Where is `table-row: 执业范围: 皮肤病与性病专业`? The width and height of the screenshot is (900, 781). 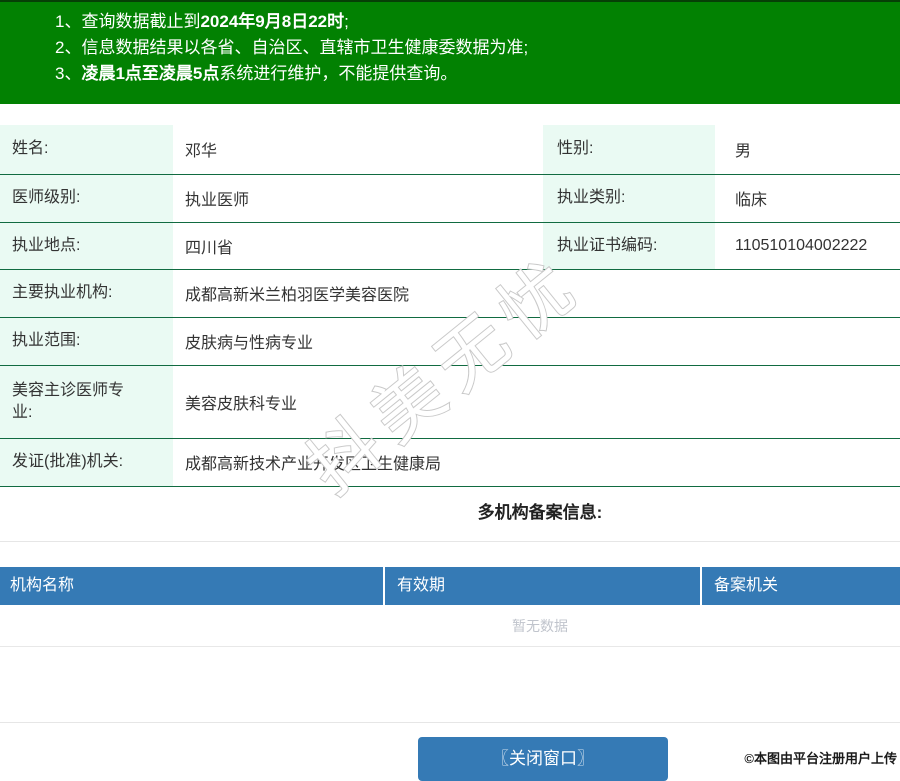 table-row: 执业范围: 皮肤病与性病专业 is located at coordinates (450, 341).